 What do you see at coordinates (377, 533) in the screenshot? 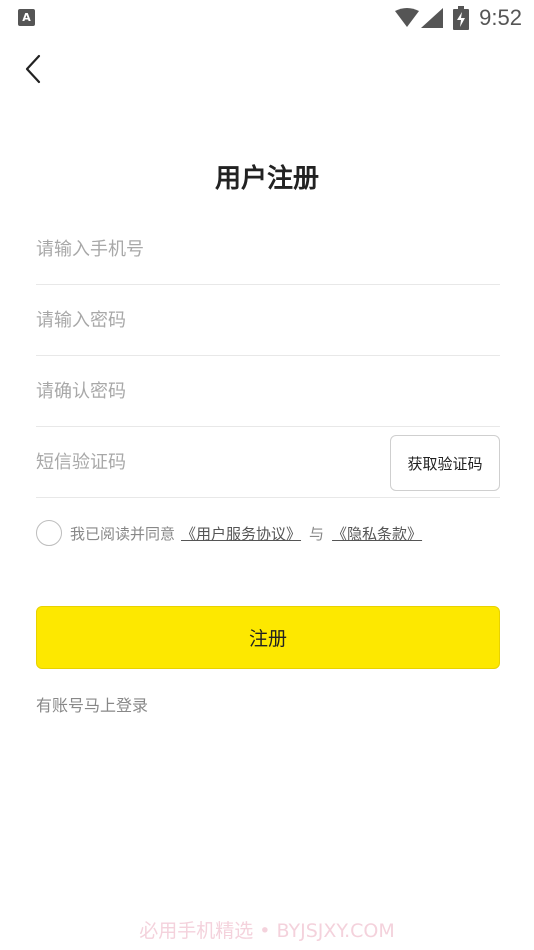
I see `privacy-policy-link: 《隐私条款》` at bounding box center [377, 533].